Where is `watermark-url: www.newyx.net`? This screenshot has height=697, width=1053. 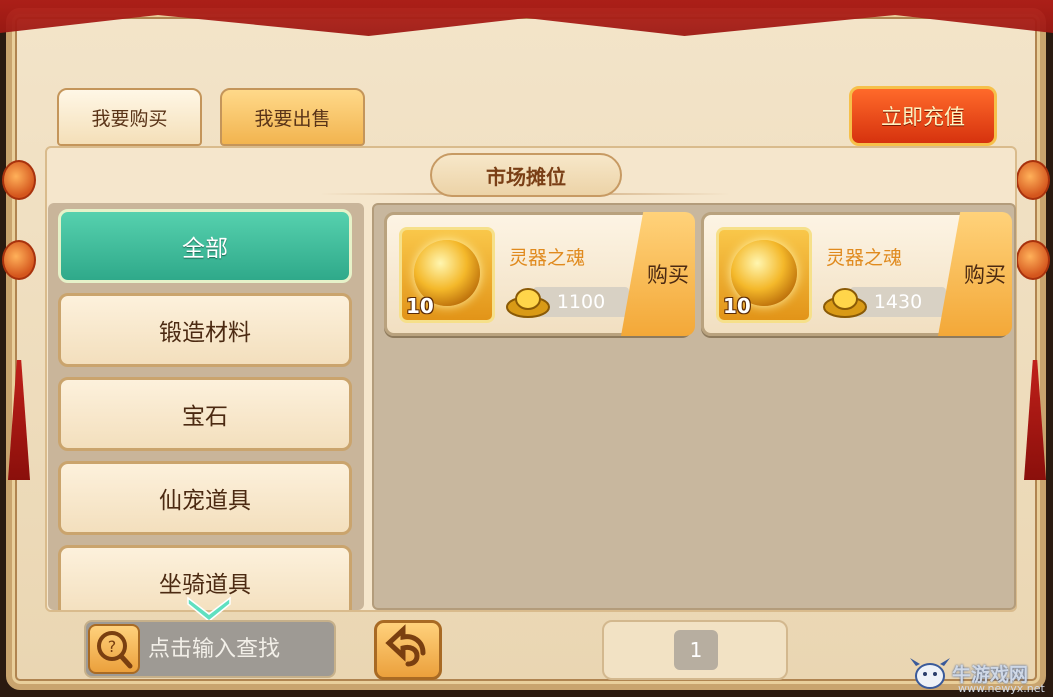 watermark-url: www.newyx.net is located at coordinates (1001, 688).